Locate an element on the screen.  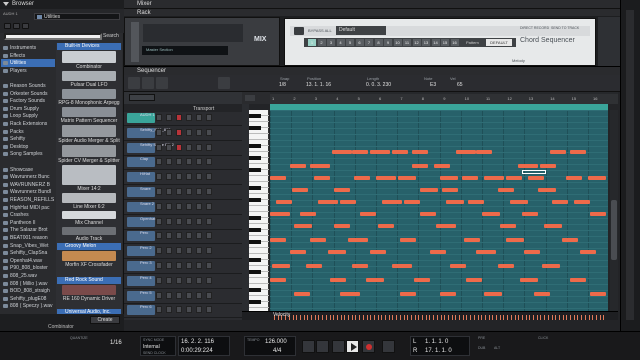
pencil-tool-icon is located at coordinates (148, 83).